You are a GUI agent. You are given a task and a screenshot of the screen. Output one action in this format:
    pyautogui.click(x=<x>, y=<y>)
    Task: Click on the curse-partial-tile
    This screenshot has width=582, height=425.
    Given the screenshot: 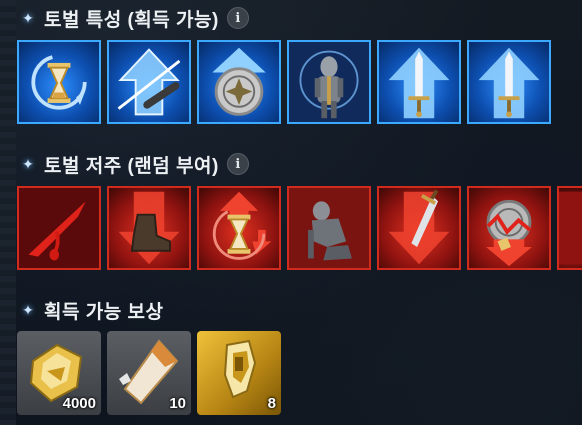 What is the action you would take?
    pyautogui.click(x=569, y=228)
    